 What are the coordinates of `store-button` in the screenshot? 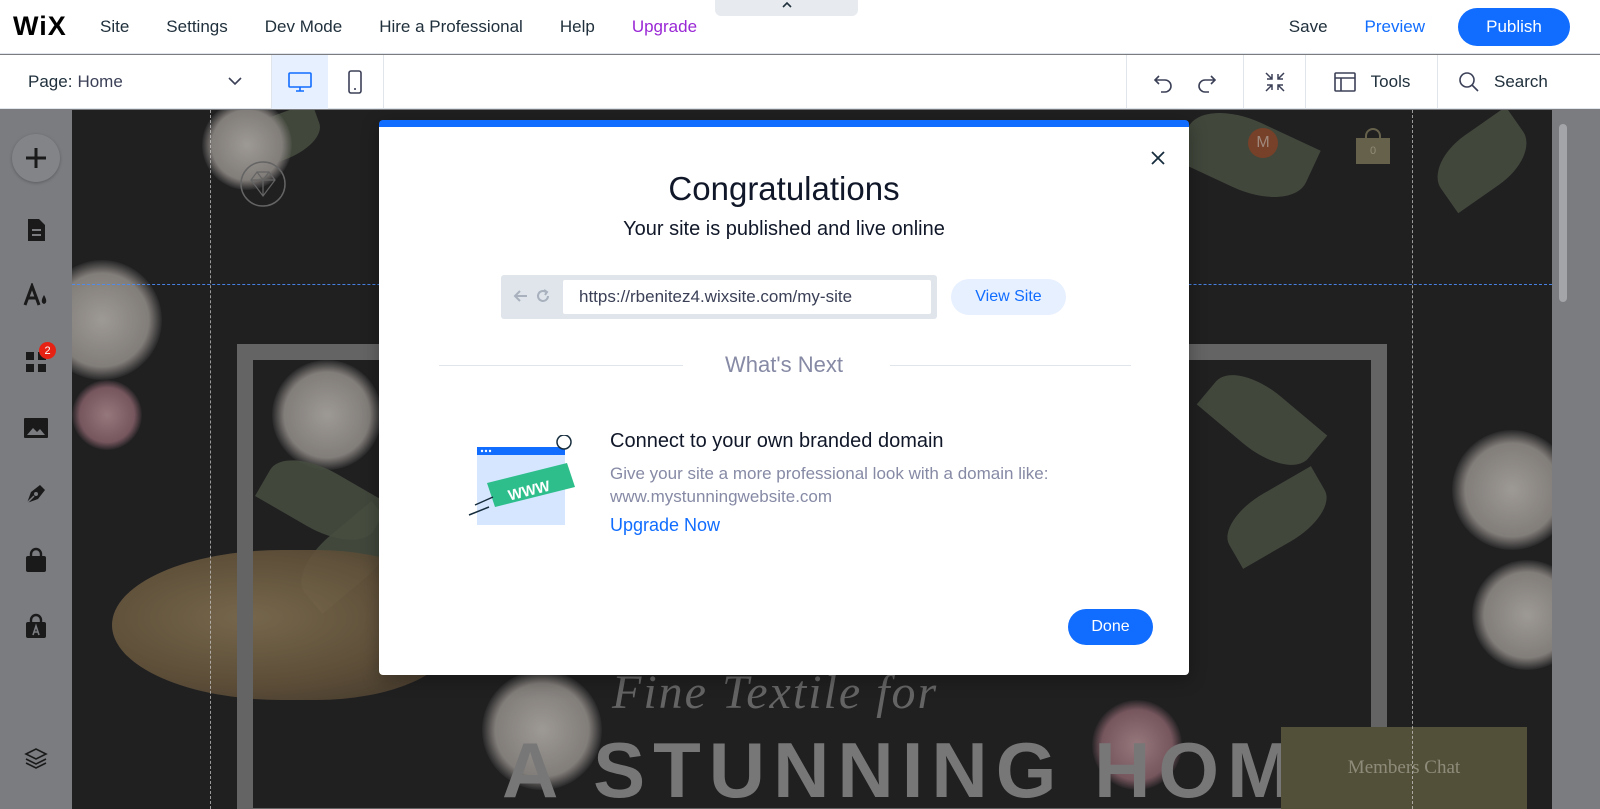 It's located at (36, 560).